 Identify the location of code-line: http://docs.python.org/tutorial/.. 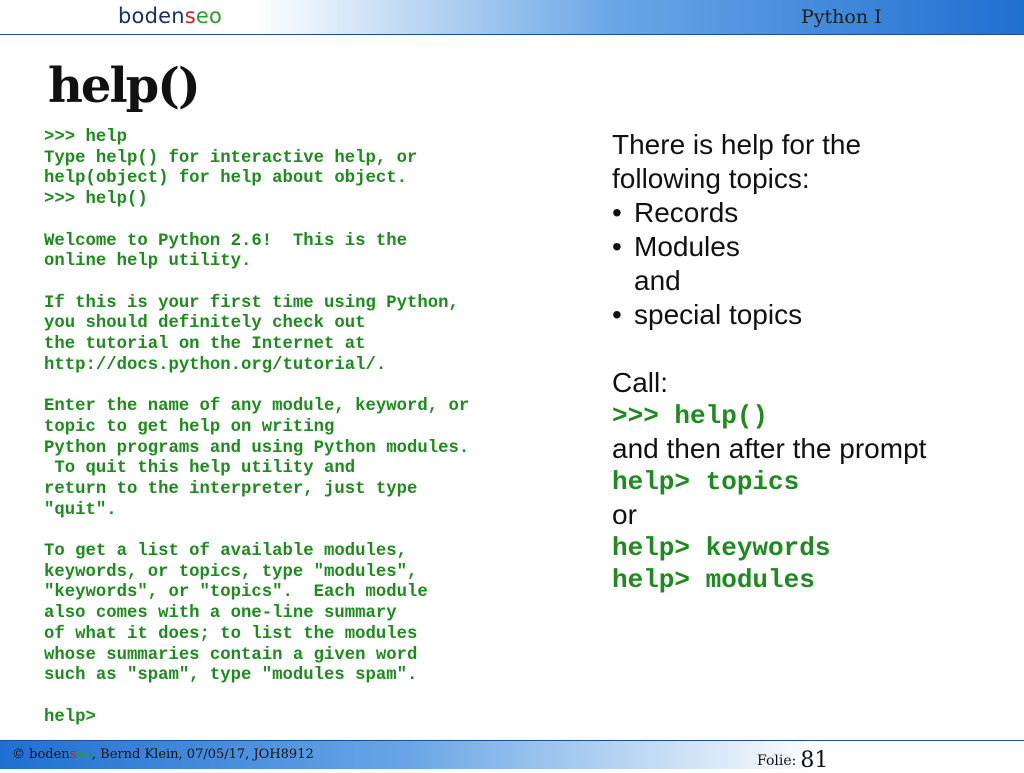
(215, 365).